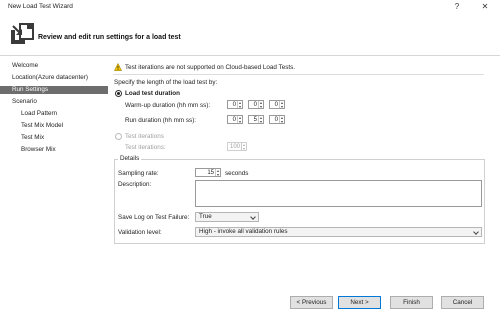 This screenshot has height=318, width=500. What do you see at coordinates (250, 7) in the screenshot?
I see `title-bar: New Load Test Wizard ? ✕` at bounding box center [250, 7].